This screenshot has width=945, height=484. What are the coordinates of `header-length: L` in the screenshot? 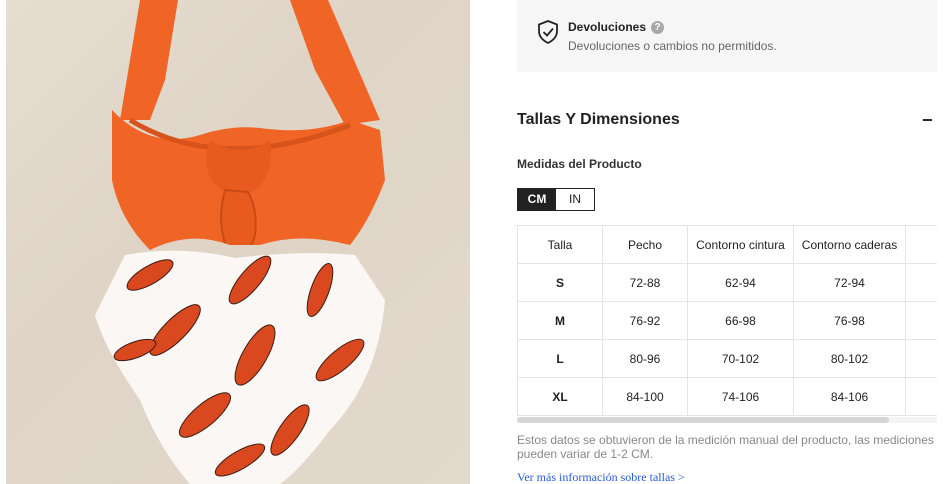 It's located at (921, 244).